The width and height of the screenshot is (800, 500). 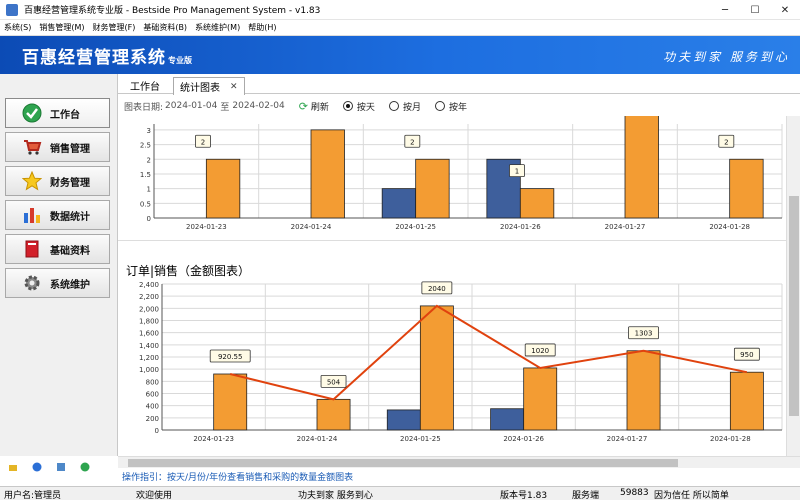 I want to click on menu-system: 系统(S), so click(x=17, y=27).